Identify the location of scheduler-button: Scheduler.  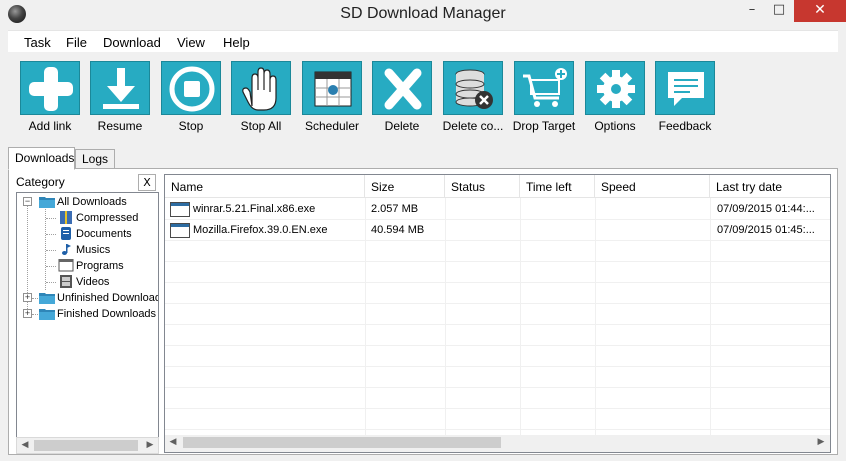
(332, 99).